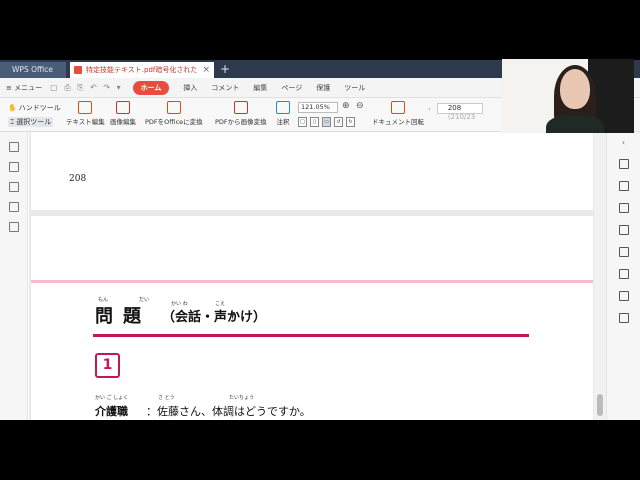  What do you see at coordinates (86, 88) in the screenshot?
I see `quick-access-icons: ▢ ⎙ ⎘ ↶ ↷ ▾` at bounding box center [86, 88].